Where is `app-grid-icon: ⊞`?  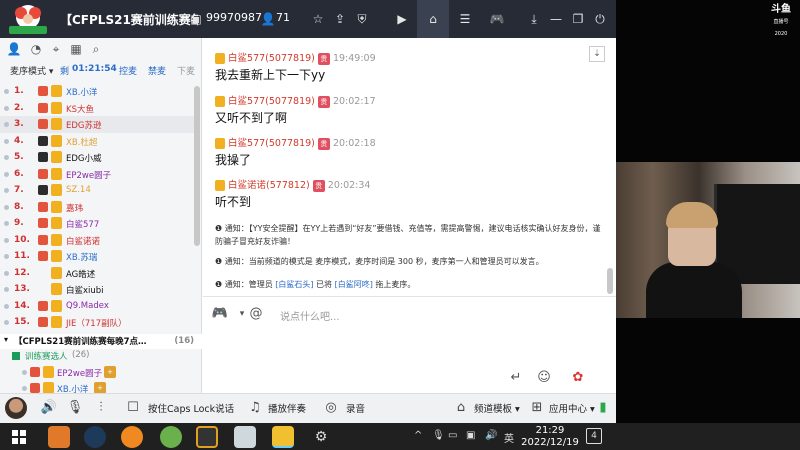 app-grid-icon: ⊞ is located at coordinates (537, 408).